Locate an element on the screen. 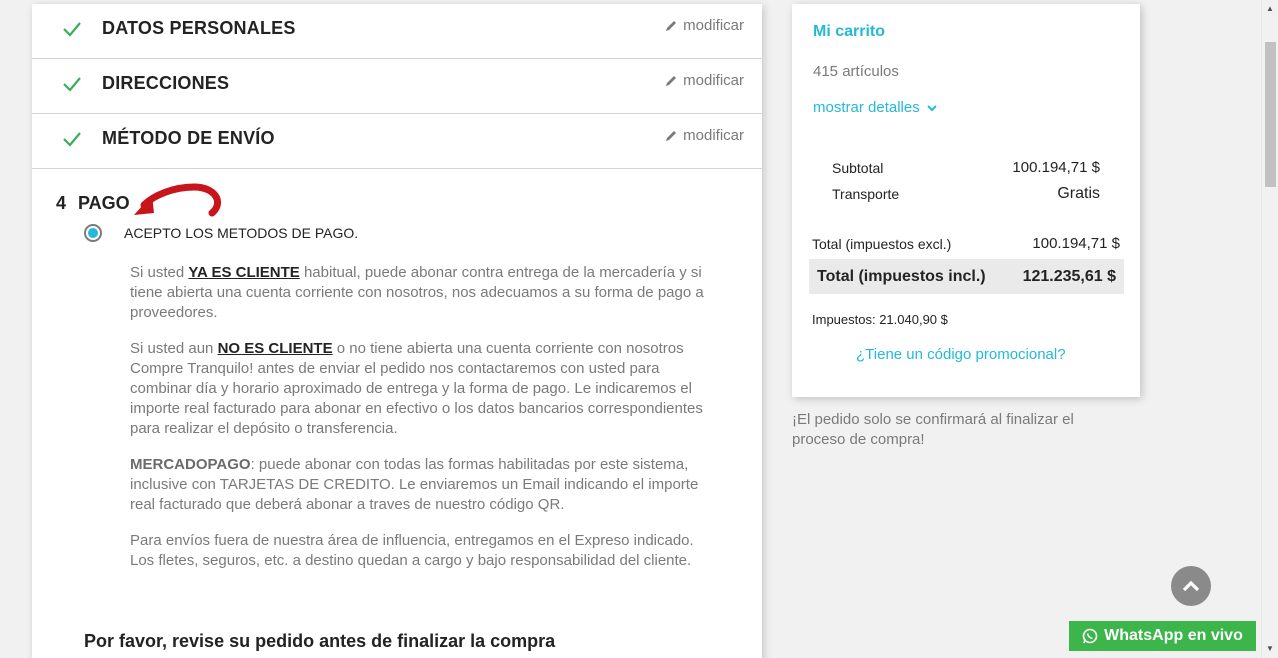  payment-option-label: ACEPTO LOS METODOS DE PAGO. is located at coordinates (241, 233).